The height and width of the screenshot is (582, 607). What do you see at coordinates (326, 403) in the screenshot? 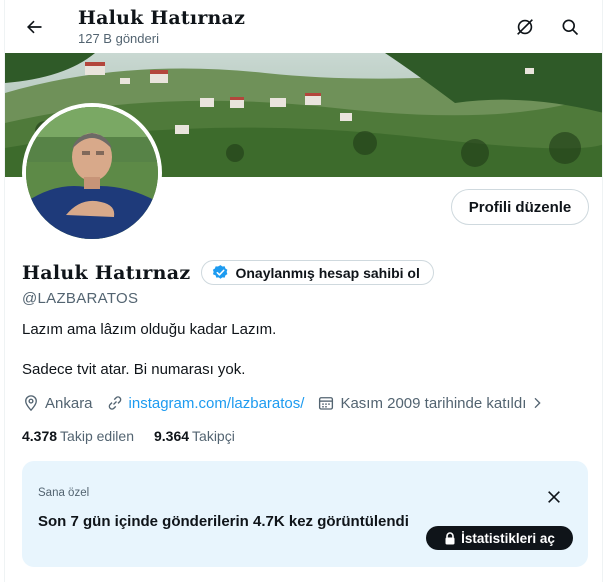
I see `calendar-icon` at bounding box center [326, 403].